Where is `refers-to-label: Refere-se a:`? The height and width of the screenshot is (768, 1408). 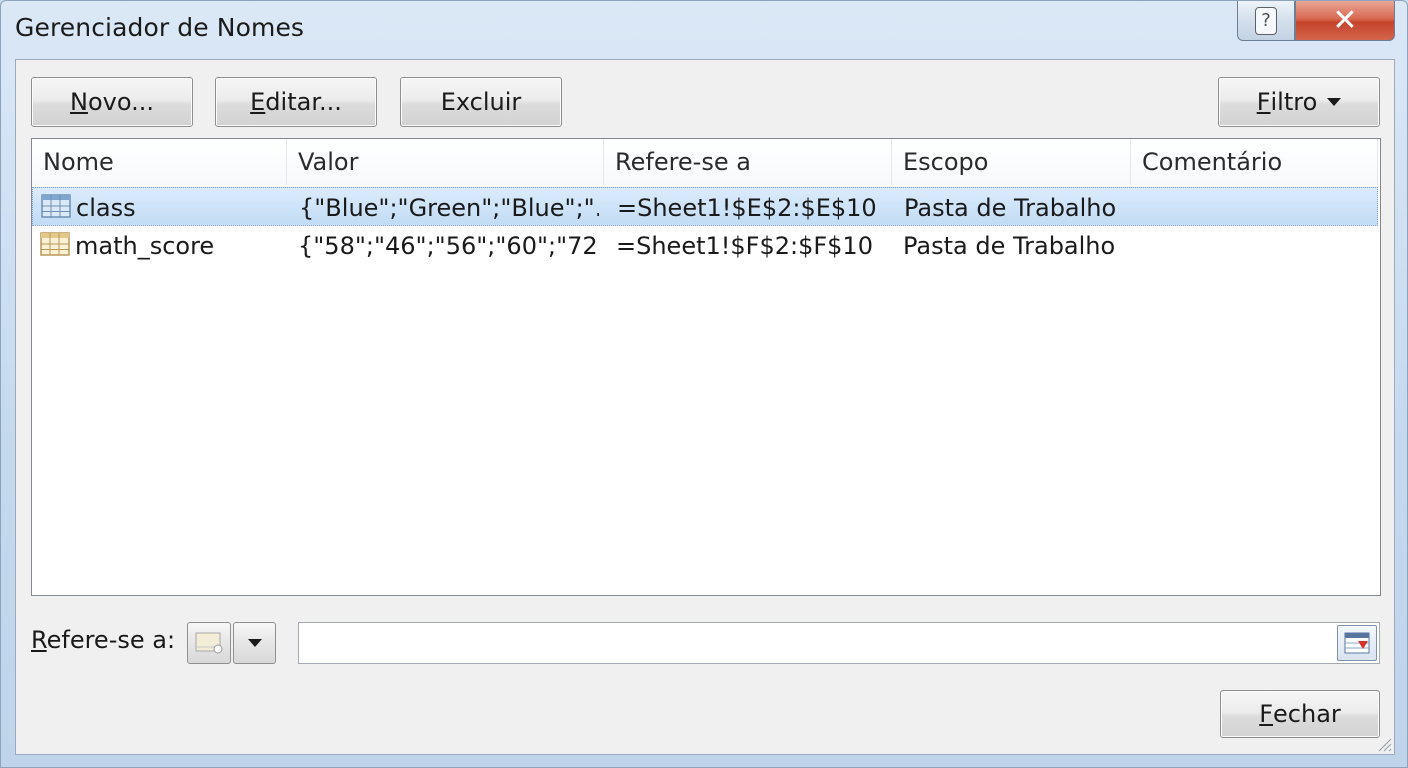
refers-to-label: Refere-se a: is located at coordinates (103, 640).